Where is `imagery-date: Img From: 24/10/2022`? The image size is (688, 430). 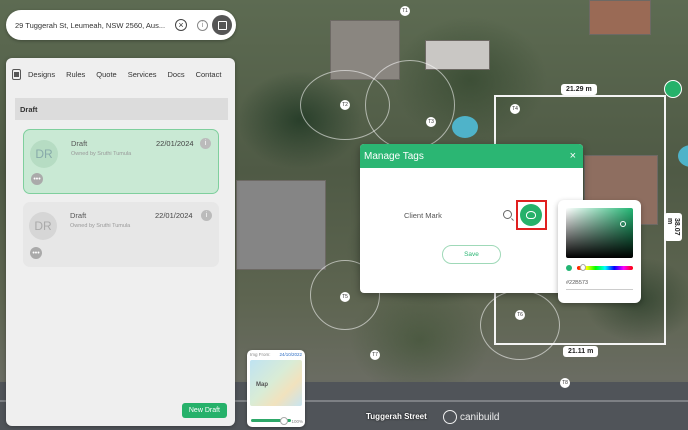
imagery-date: Img From: 24/10/2022 is located at coordinates (276, 354).